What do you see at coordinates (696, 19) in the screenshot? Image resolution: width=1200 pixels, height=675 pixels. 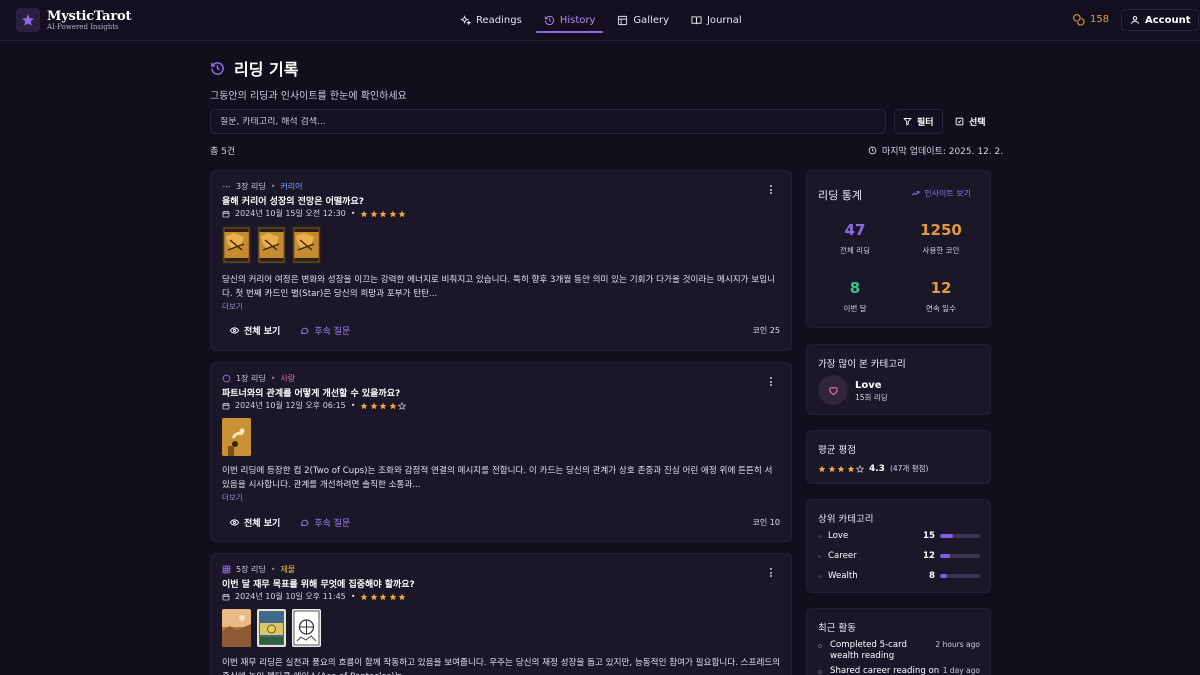 I see `book-icon` at bounding box center [696, 19].